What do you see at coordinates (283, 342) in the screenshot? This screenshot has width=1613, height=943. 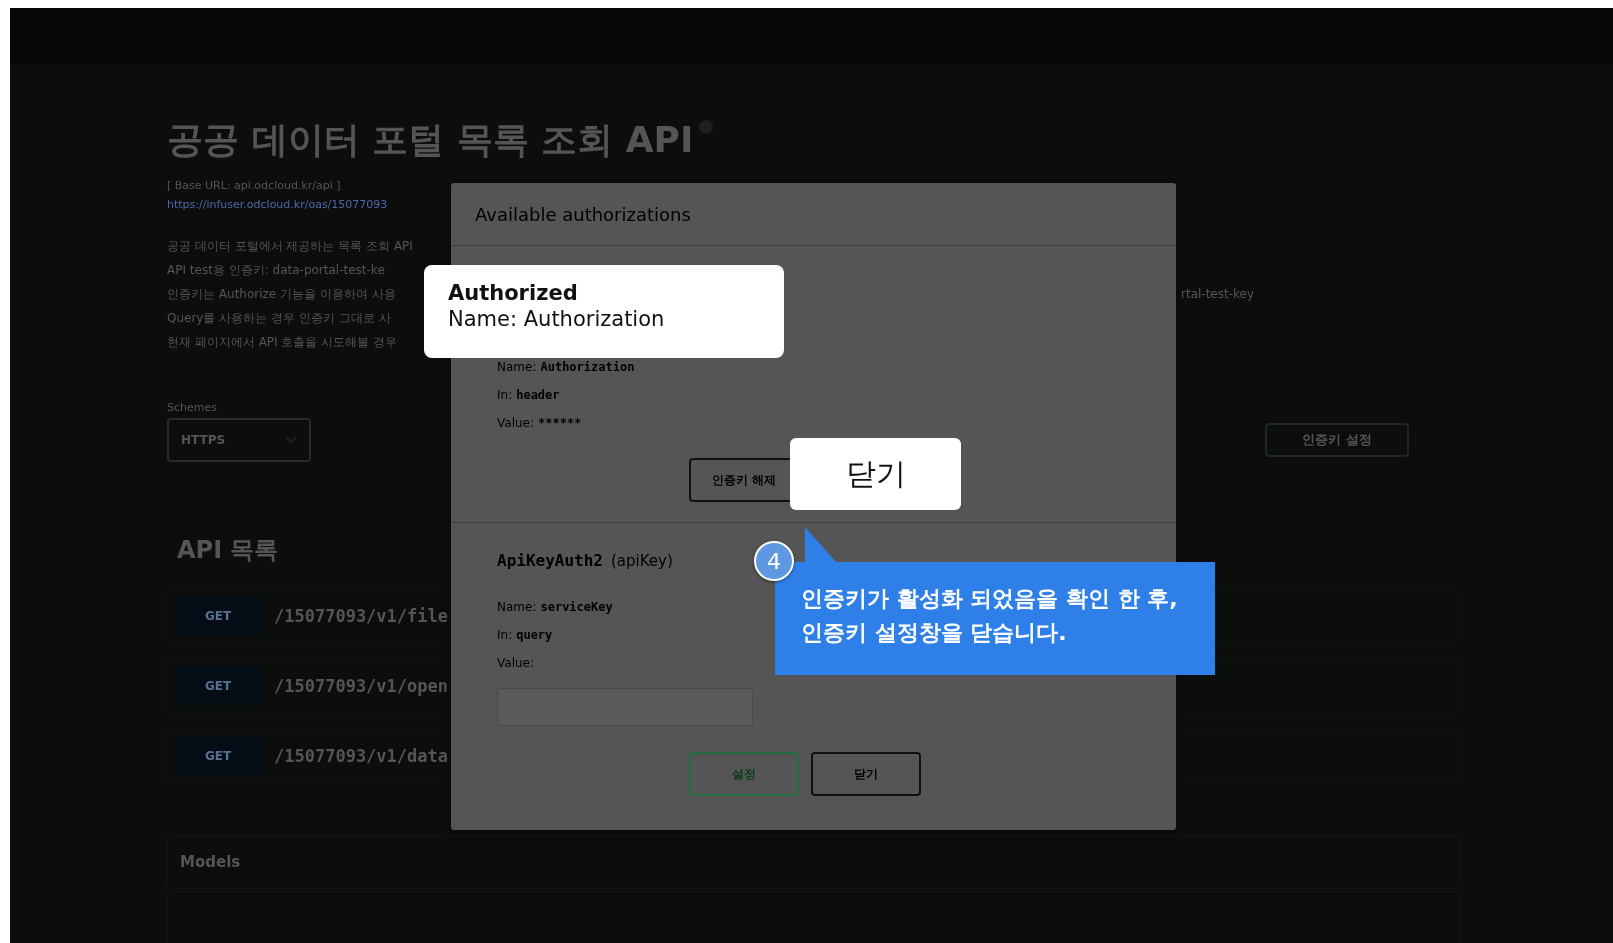 I see `description-text: 현재 페이지에서 API 호출을 시도해볼 경우` at bounding box center [283, 342].